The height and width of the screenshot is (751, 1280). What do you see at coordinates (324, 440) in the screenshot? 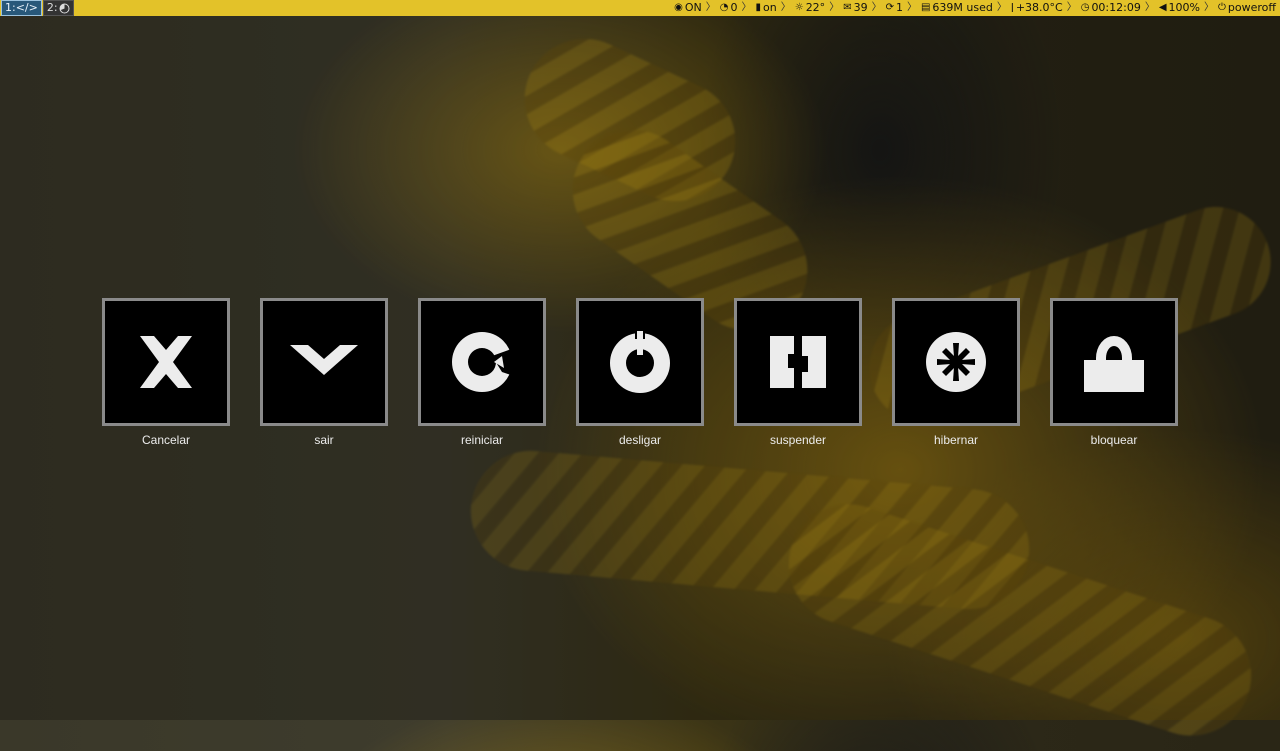
I see `logout-label: sair` at bounding box center [324, 440].